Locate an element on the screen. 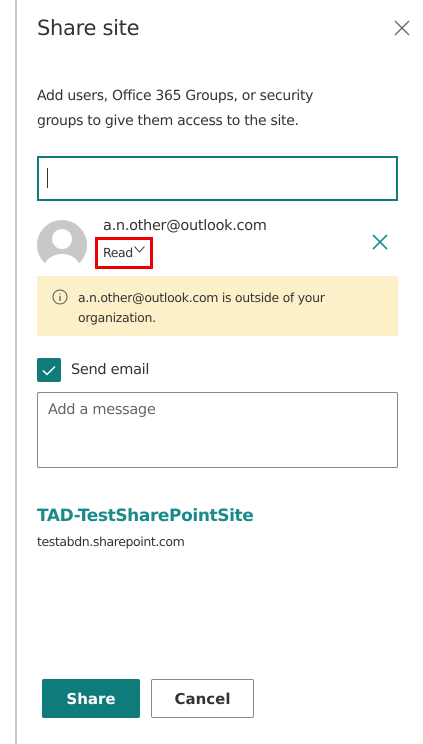  checkmark-icon is located at coordinates (49, 370).